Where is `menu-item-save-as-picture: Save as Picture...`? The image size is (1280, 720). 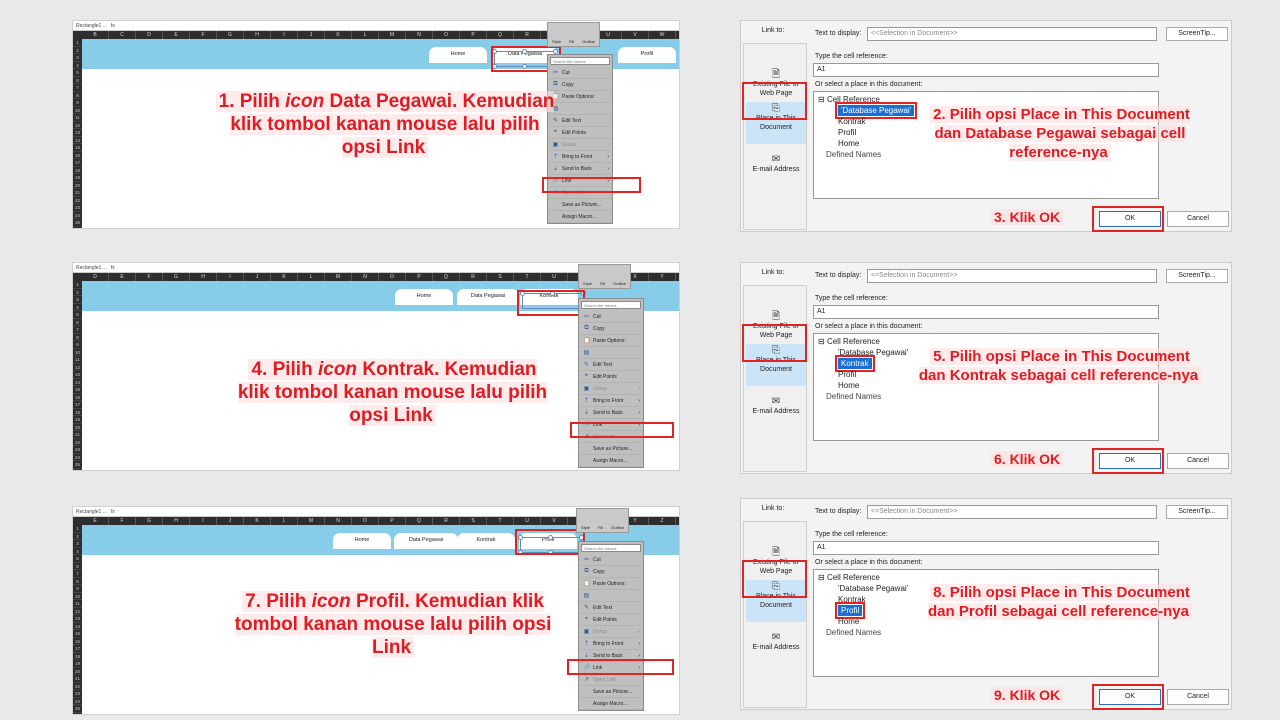 menu-item-save-as-picture: Save as Picture... is located at coordinates (580, 205).